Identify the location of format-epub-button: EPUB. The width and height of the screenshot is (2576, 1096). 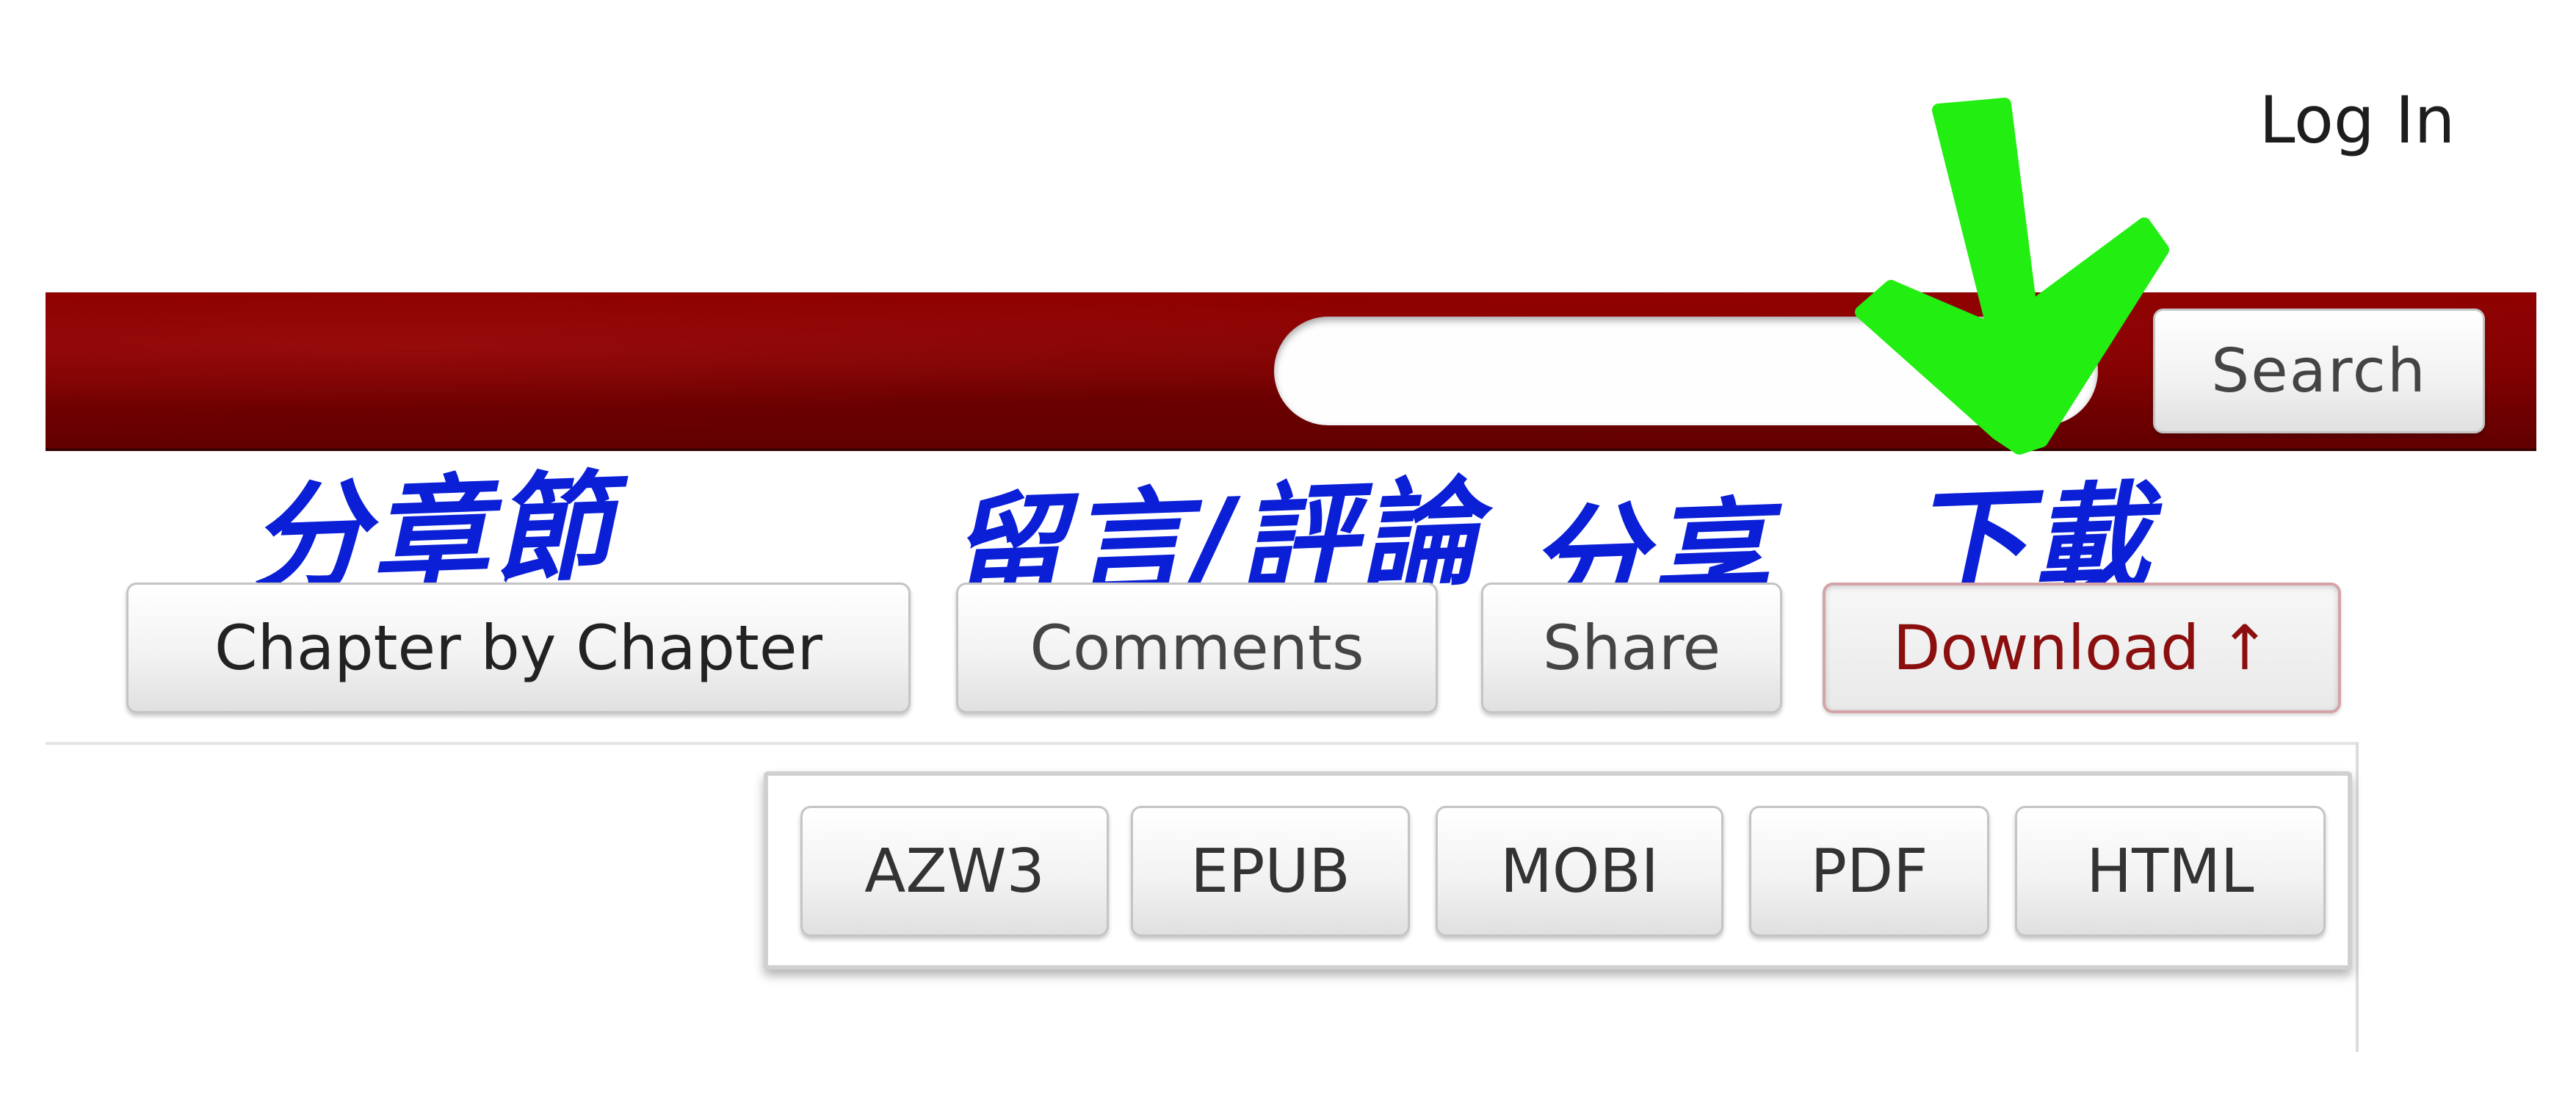
(1270, 872).